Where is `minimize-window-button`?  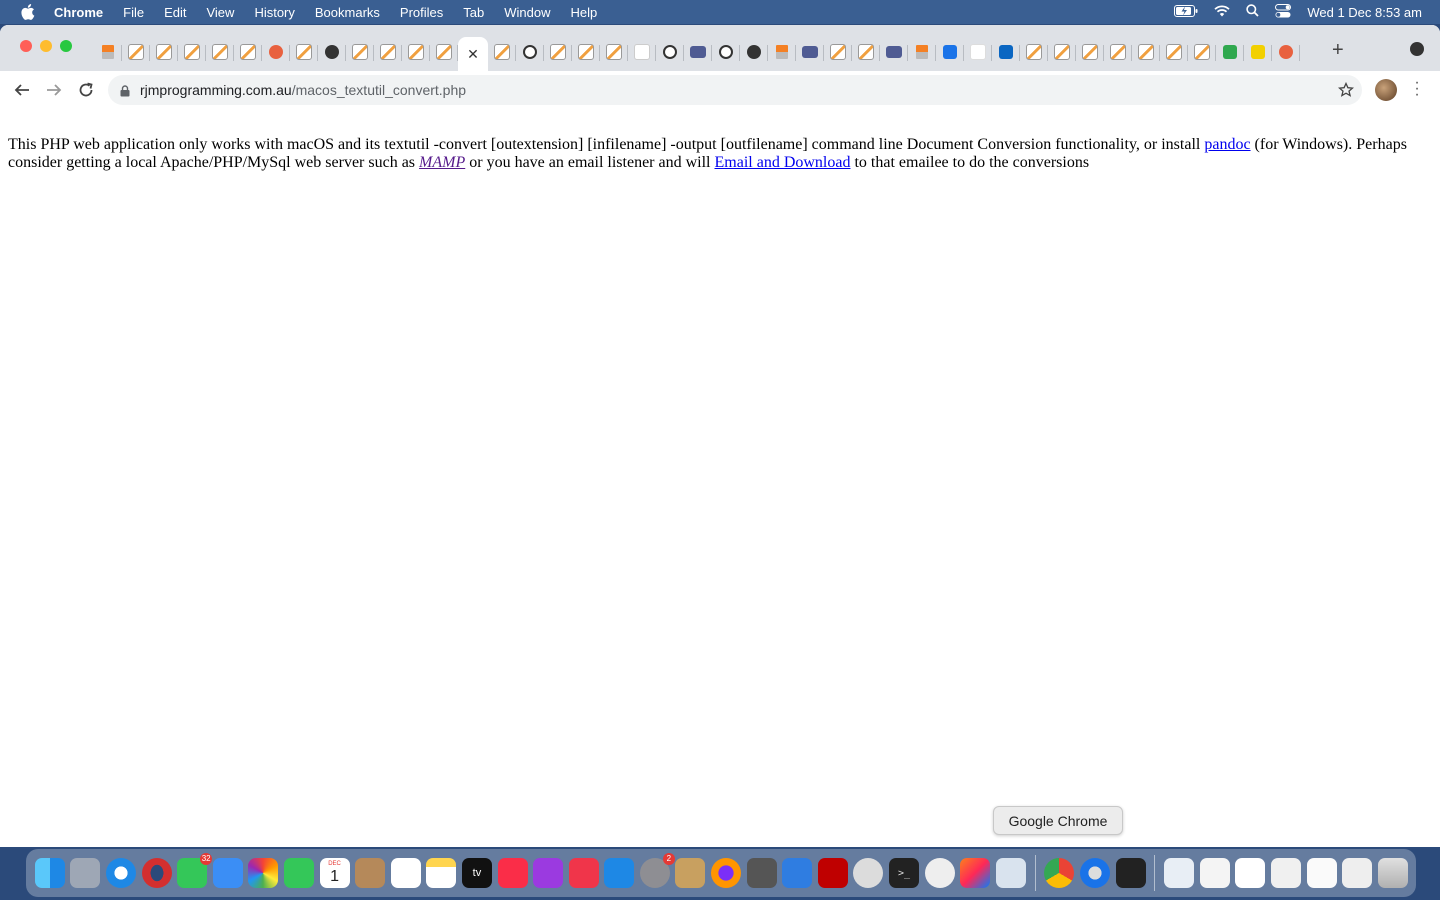 minimize-window-button is located at coordinates (46, 46).